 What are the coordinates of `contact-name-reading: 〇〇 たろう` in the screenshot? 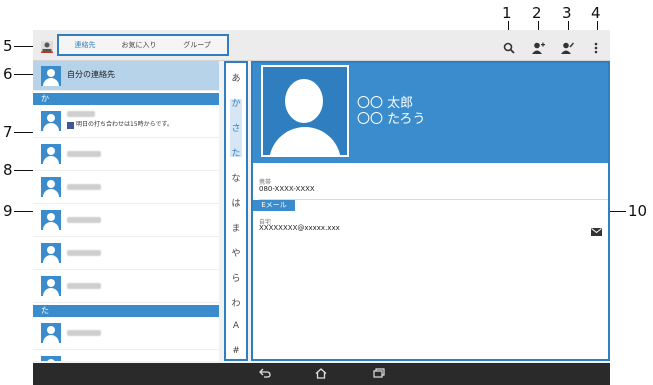 It's located at (391, 119).